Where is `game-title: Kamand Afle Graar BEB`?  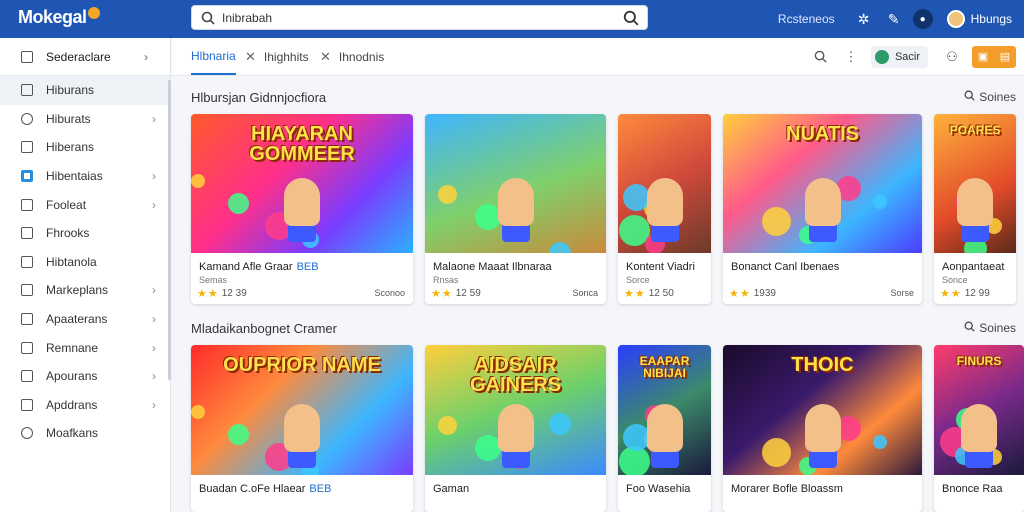 game-title: Kamand Afle Graar BEB is located at coordinates (259, 267).